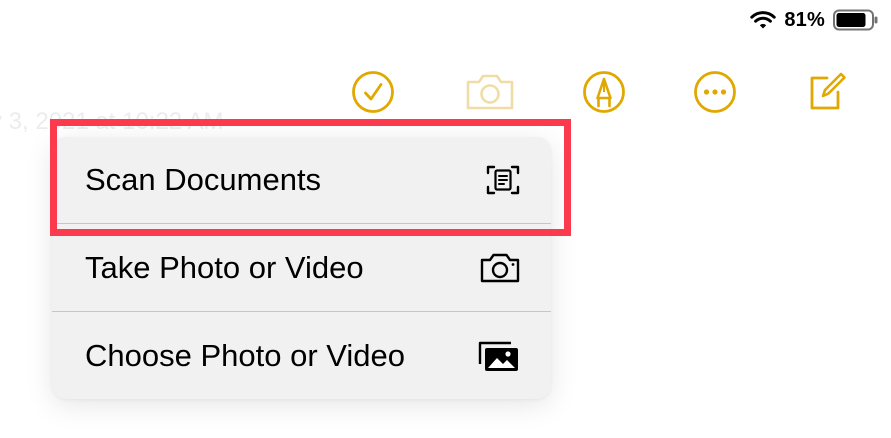 The width and height of the screenshot is (891, 438). I want to click on status-bar: 81%, so click(814, 20).